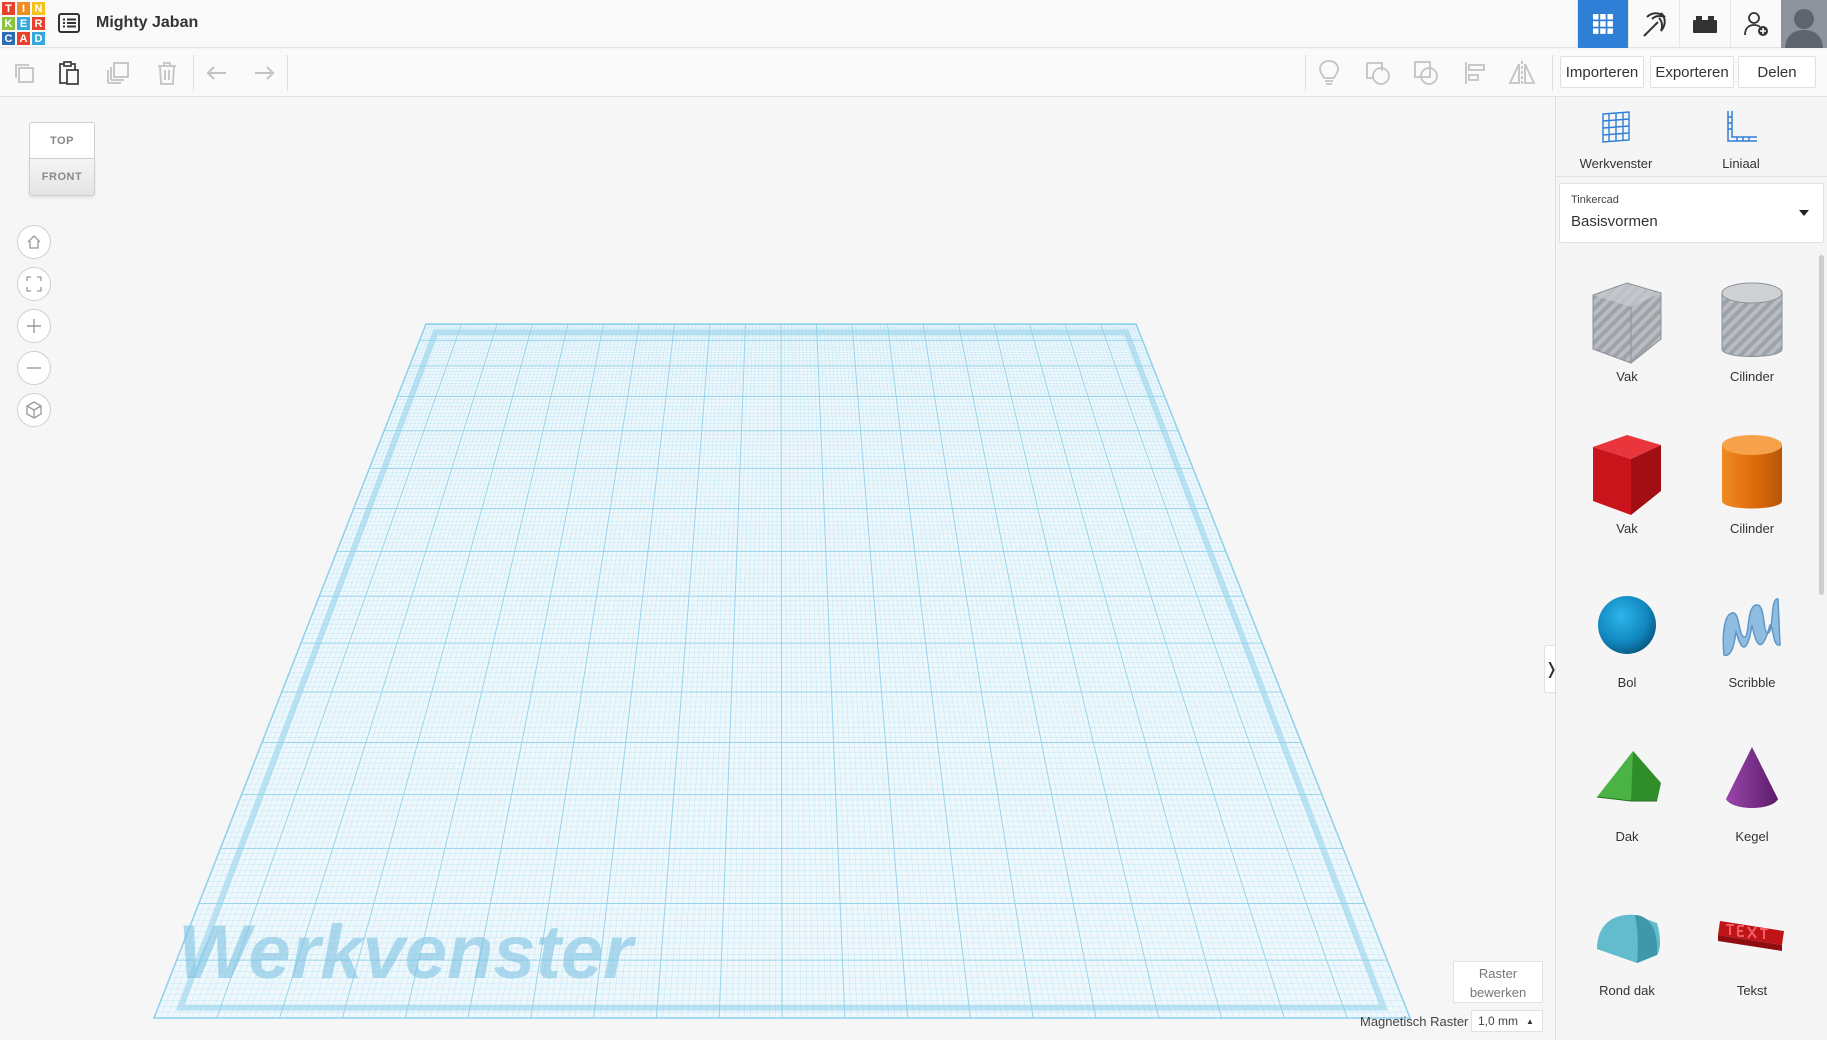 Image resolution: width=1827 pixels, height=1040 pixels. I want to click on share-button: Delen, so click(1777, 72).